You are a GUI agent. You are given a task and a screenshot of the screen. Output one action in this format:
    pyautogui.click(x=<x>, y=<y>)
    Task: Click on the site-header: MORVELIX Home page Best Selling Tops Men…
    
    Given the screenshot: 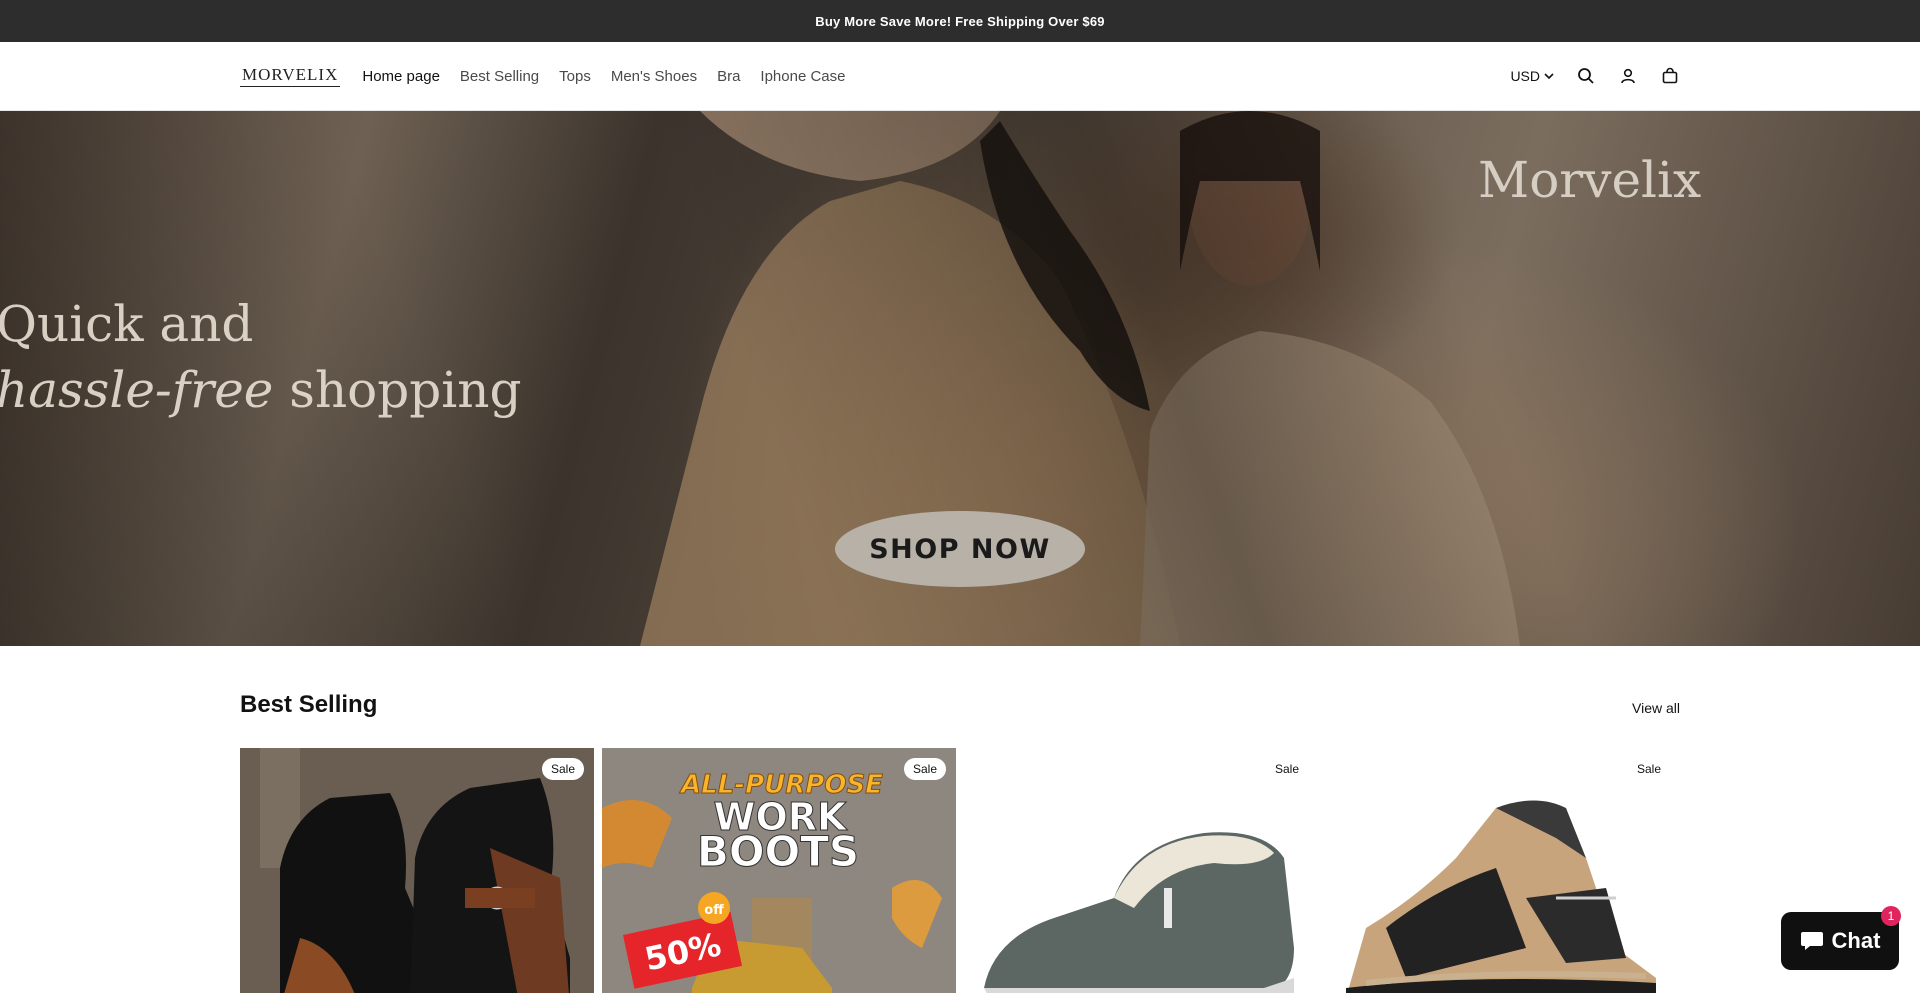 What is the action you would take?
    pyautogui.click(x=960, y=76)
    